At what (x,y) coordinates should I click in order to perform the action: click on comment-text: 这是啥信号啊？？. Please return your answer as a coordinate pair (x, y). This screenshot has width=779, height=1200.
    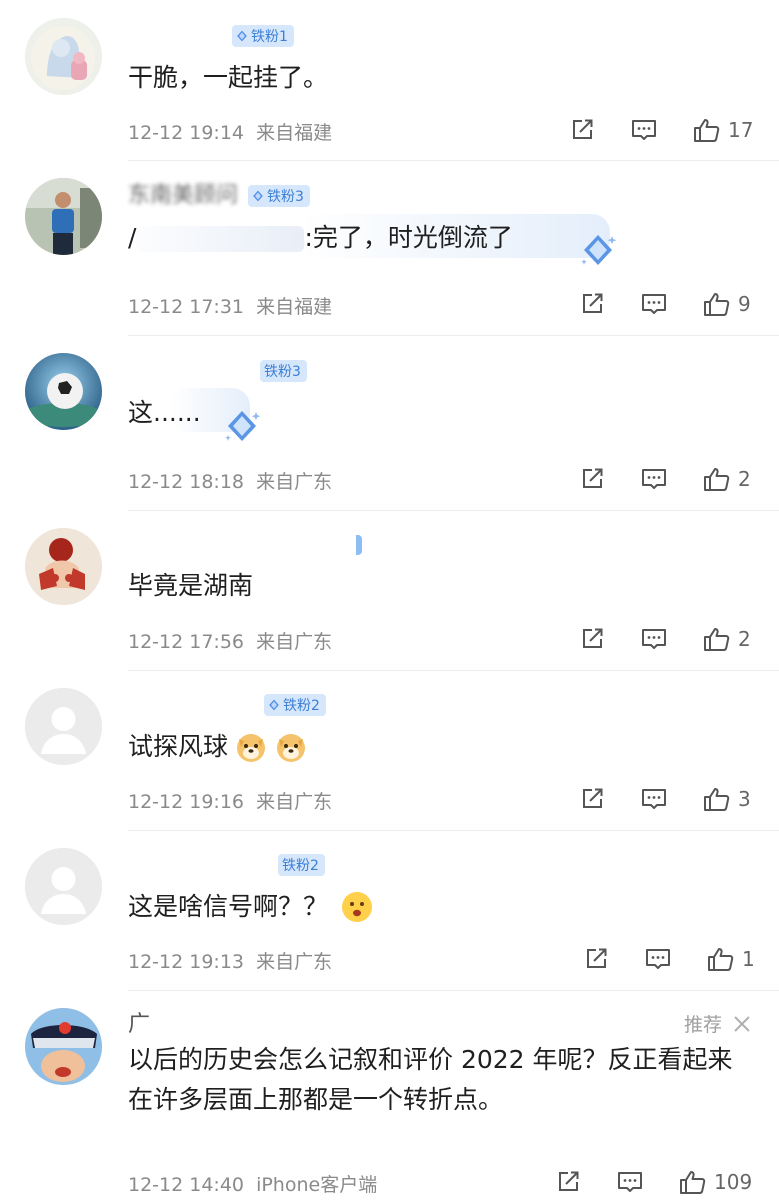
    Looking at the image, I should click on (251, 907).